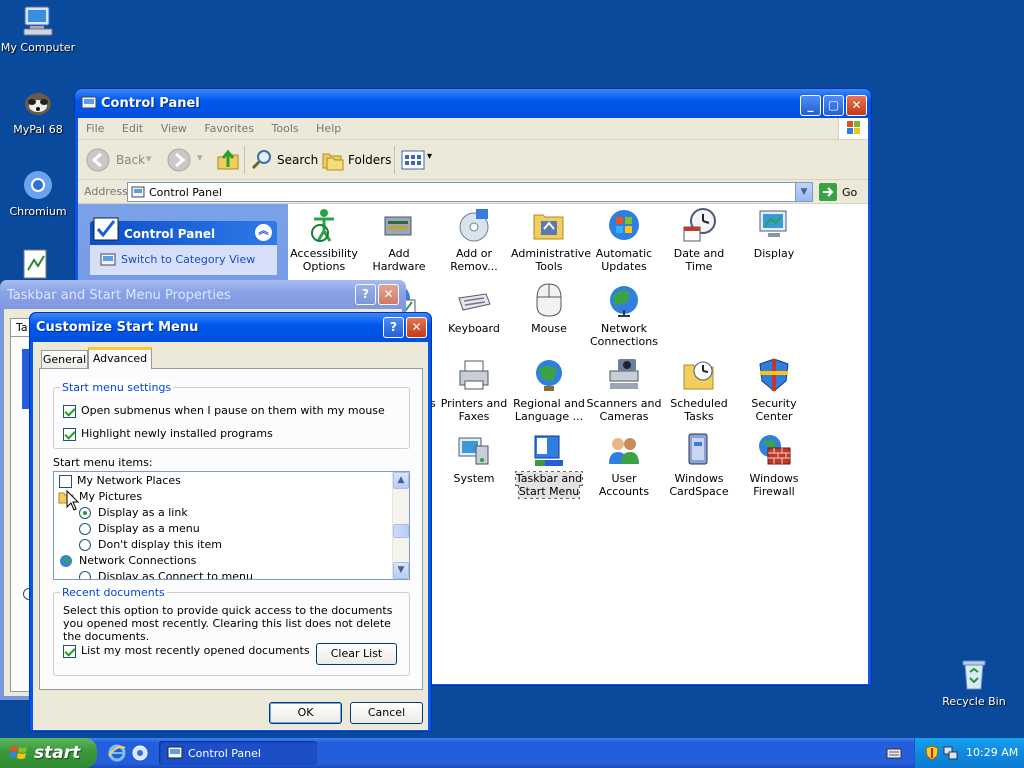 Image resolution: width=1024 pixels, height=768 pixels. What do you see at coordinates (328, 128) in the screenshot?
I see `menu-help: Help` at bounding box center [328, 128].